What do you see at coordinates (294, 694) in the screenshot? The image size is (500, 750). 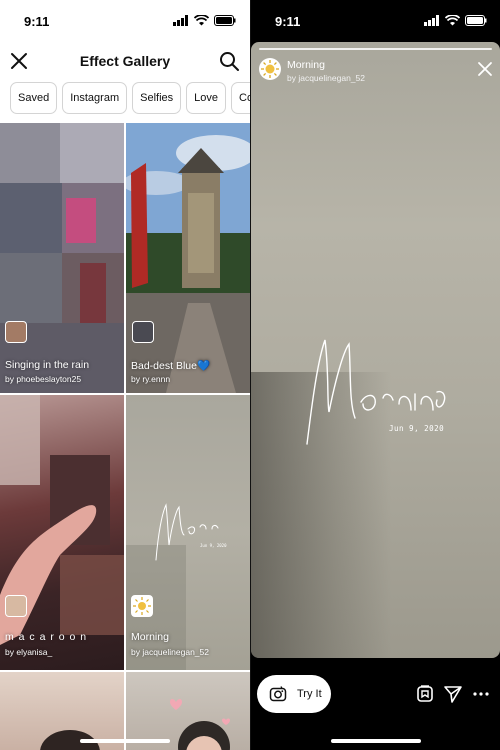 I see `try-it-button: Try It` at bounding box center [294, 694].